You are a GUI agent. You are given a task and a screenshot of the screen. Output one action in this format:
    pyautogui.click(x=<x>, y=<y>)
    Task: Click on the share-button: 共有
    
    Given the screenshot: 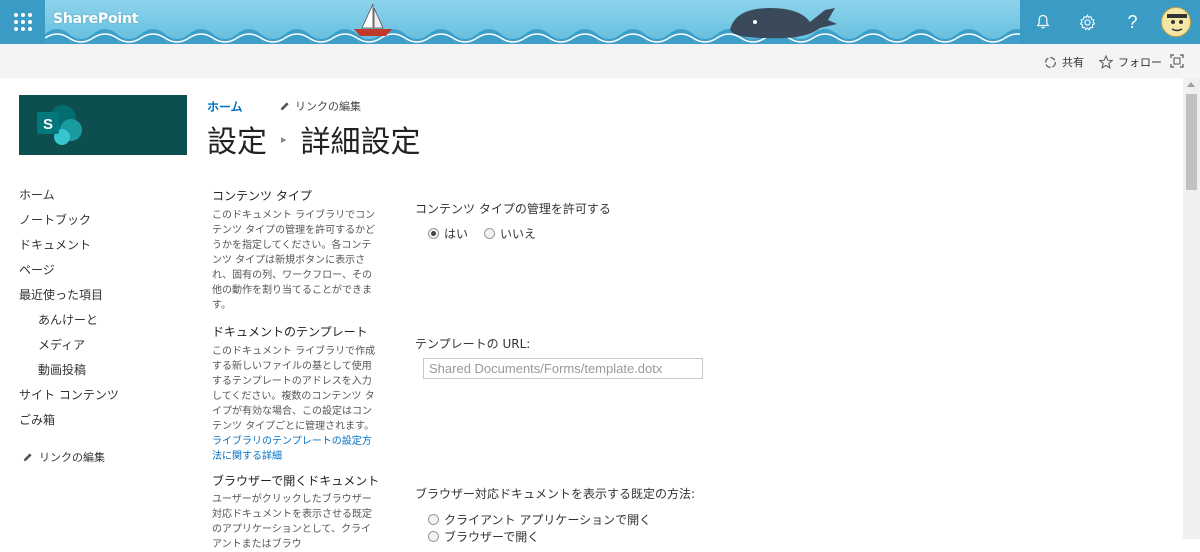 What is the action you would take?
    pyautogui.click(x=1064, y=62)
    